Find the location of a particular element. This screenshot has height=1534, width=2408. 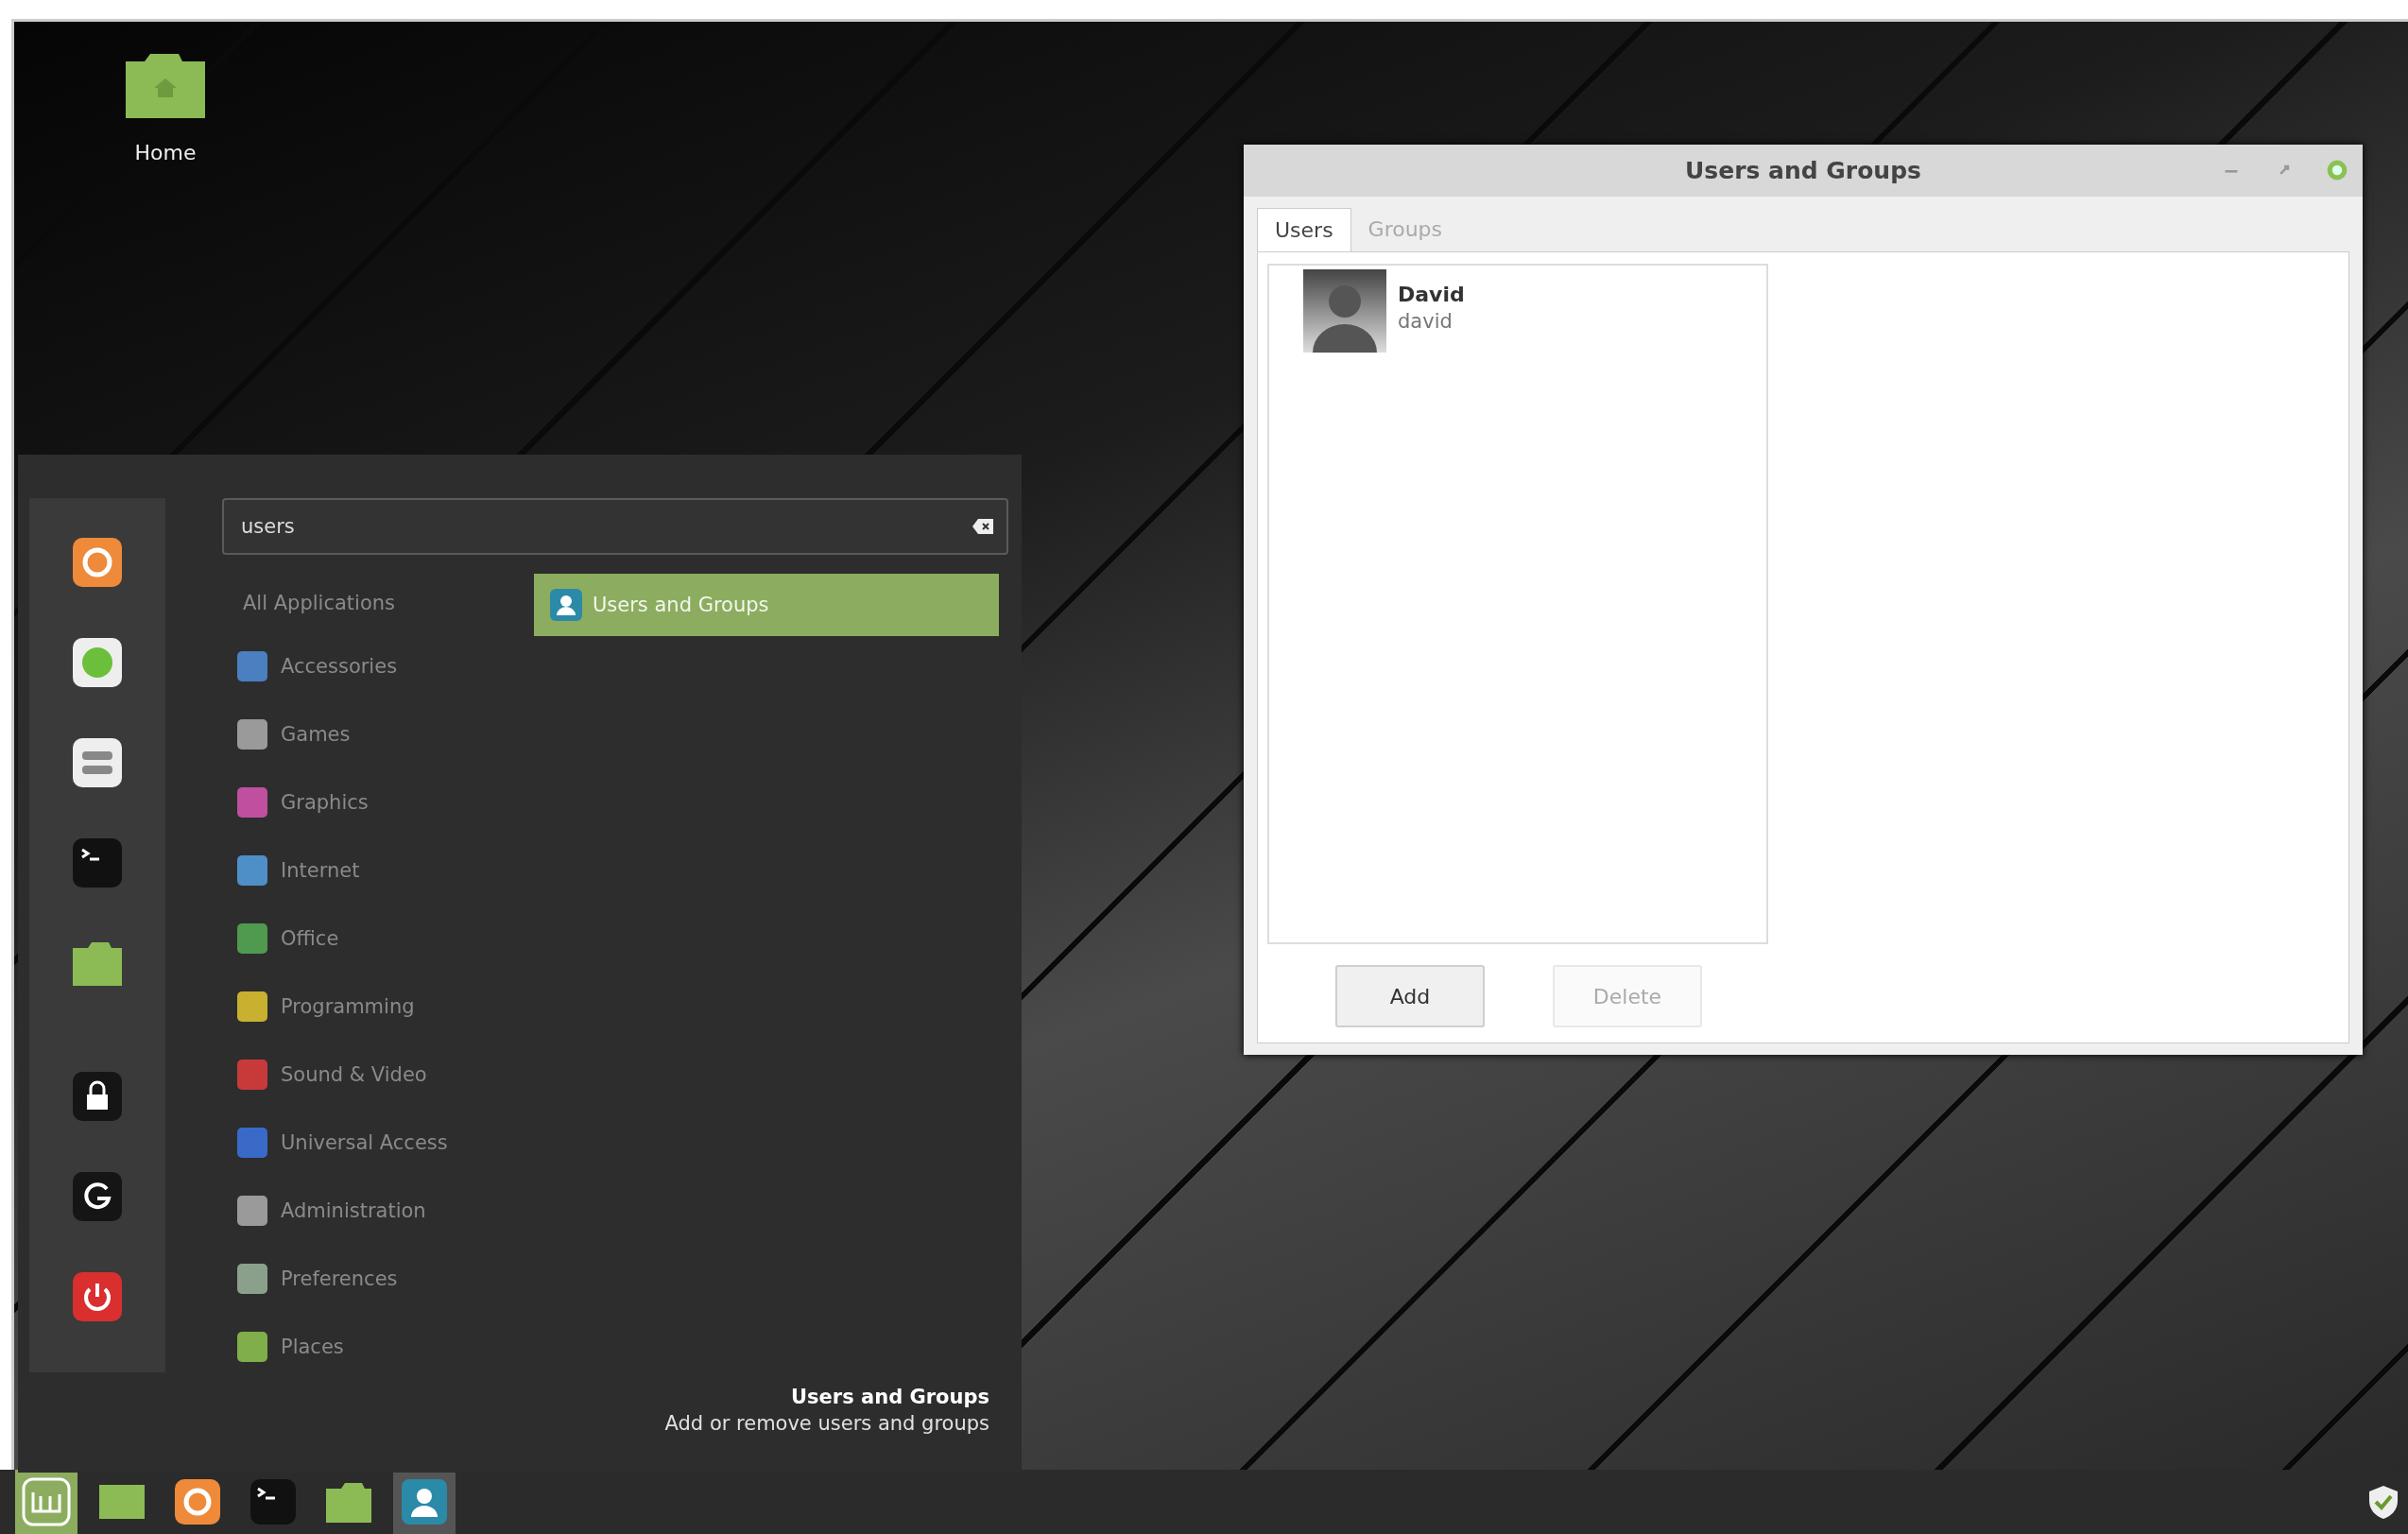

lock-icon is located at coordinates (97, 1096).